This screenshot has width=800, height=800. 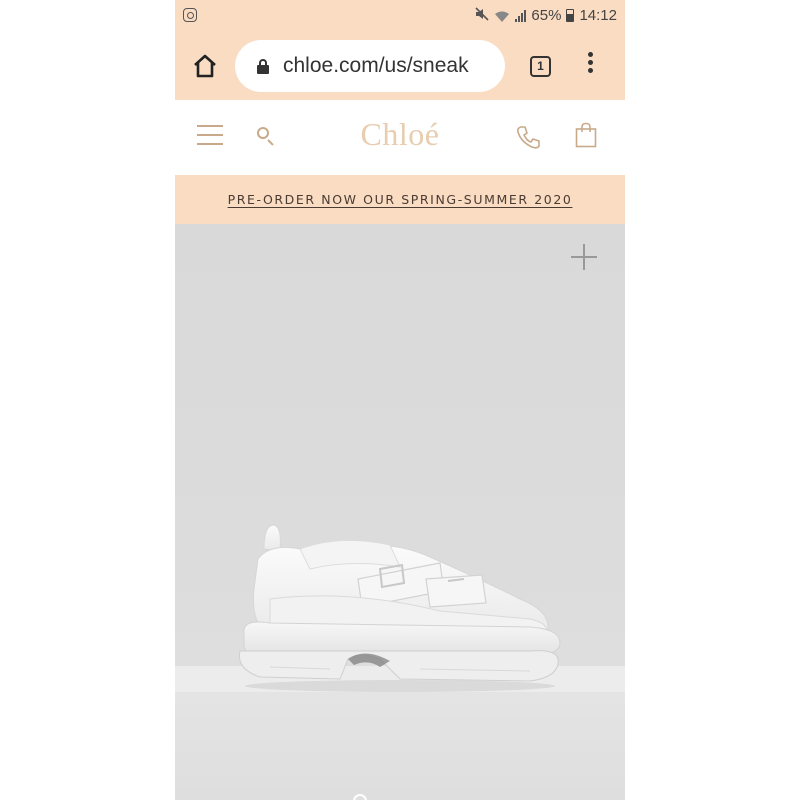 What do you see at coordinates (403, 797) in the screenshot?
I see `carousel-indicator` at bounding box center [403, 797].